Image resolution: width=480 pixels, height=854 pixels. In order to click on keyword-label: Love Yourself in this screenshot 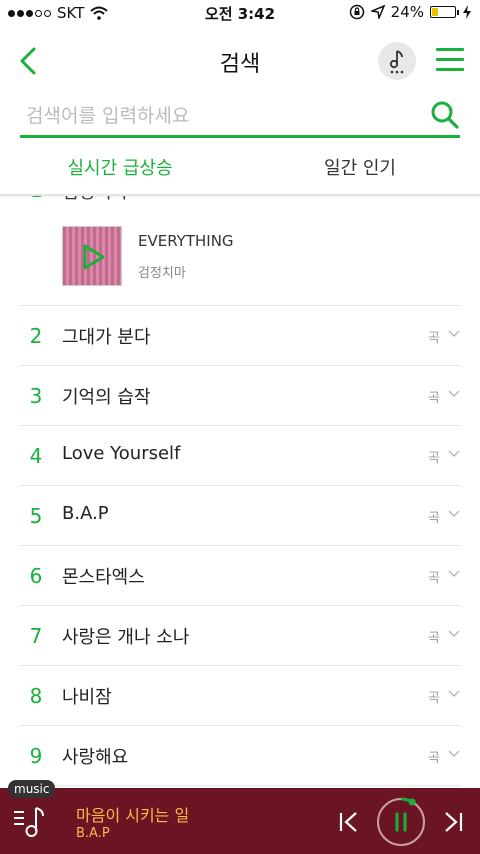, I will do `click(121, 453)`.